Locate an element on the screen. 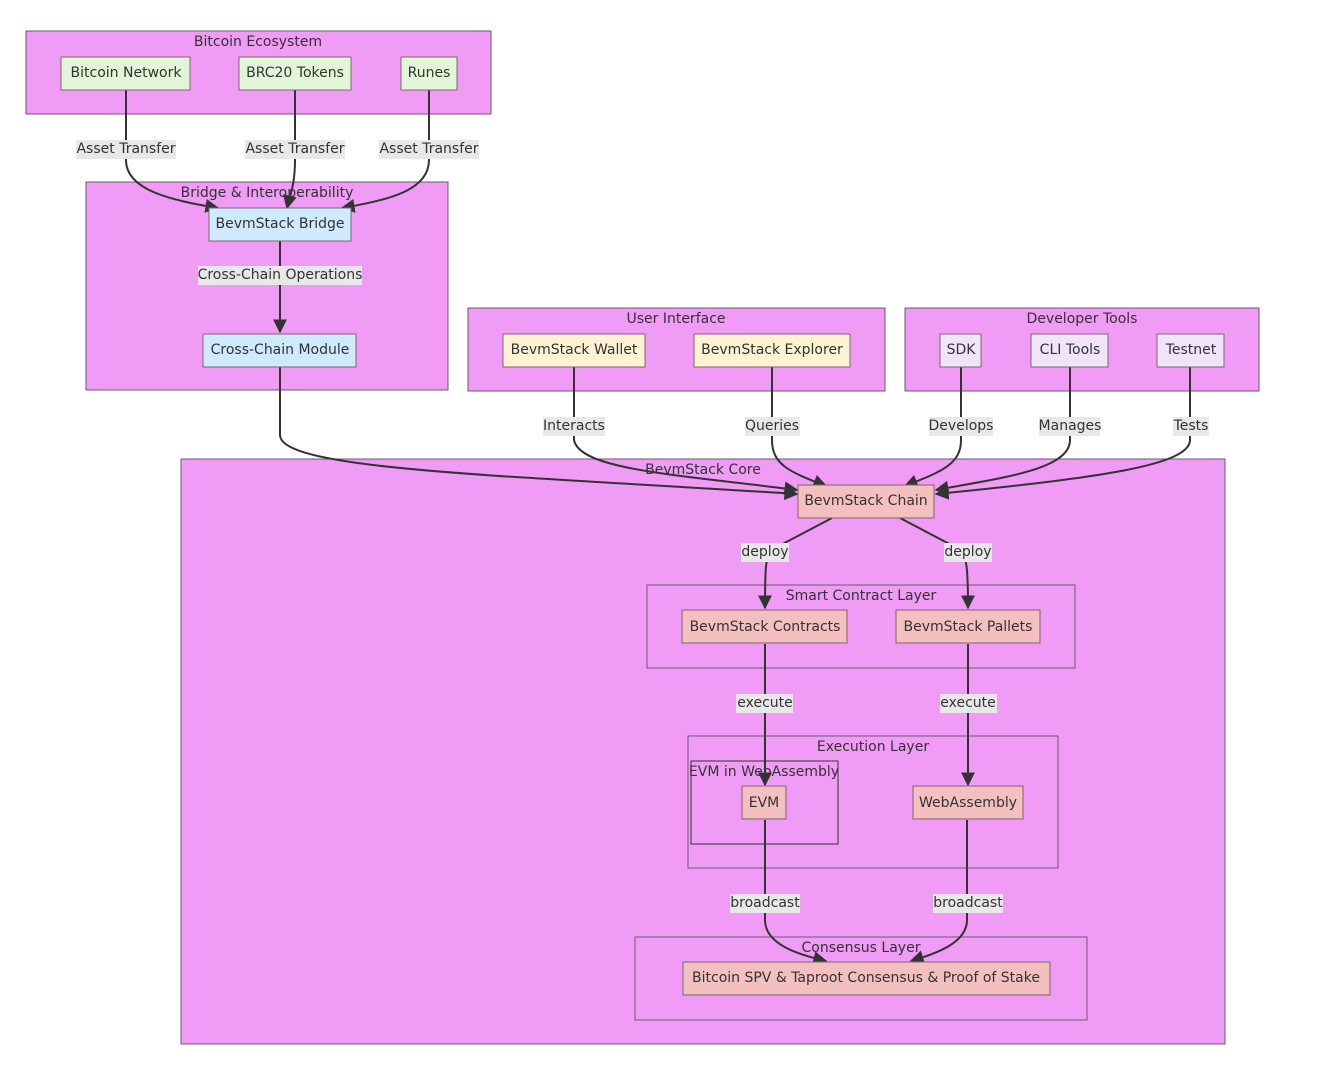 The width and height of the screenshot is (1336, 1078). svg-text: BevmStack Chain is located at coordinates (865, 501).